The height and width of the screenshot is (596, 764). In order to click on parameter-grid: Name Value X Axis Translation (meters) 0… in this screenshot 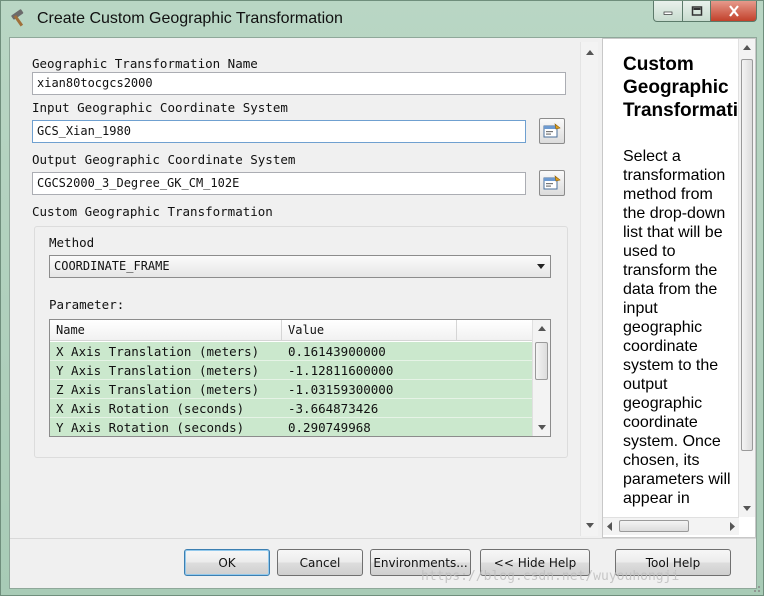, I will do `click(300, 378)`.